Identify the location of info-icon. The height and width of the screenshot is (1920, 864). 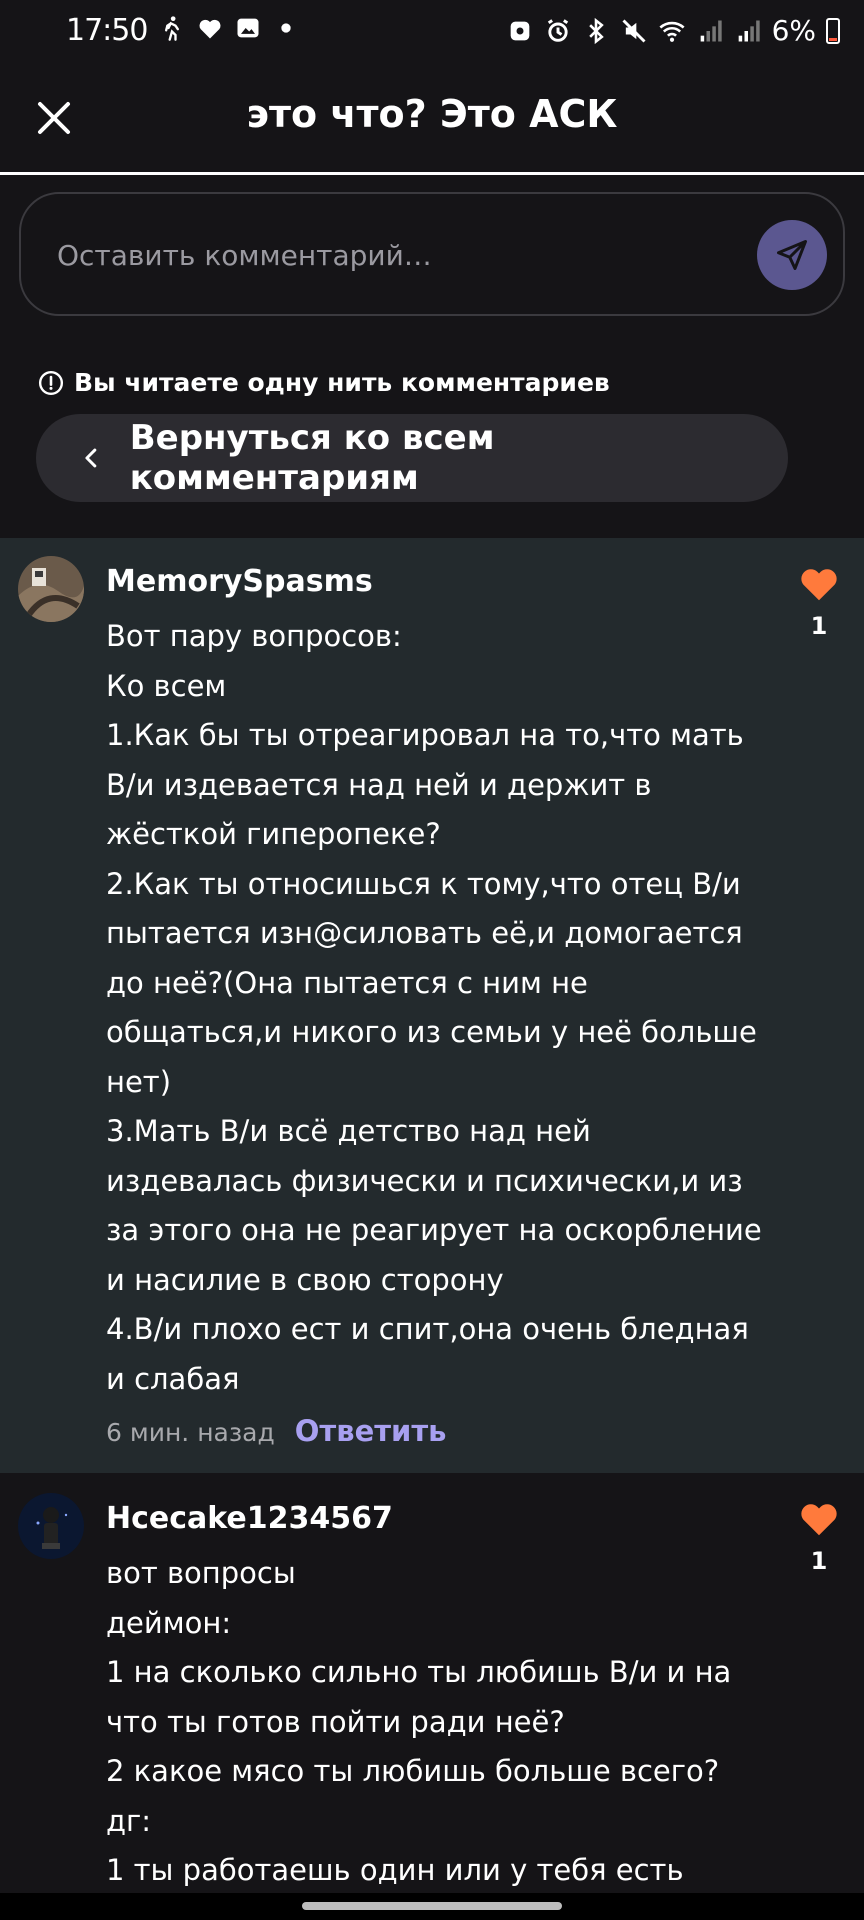
(51, 382).